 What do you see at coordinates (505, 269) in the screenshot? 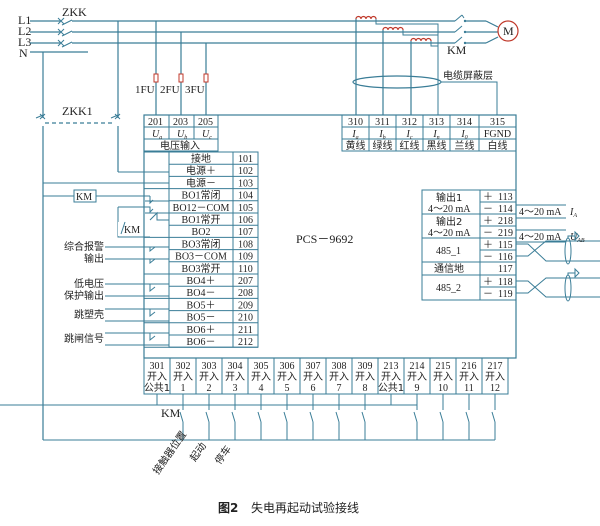
I see `terminal-117: 117` at bounding box center [505, 269].